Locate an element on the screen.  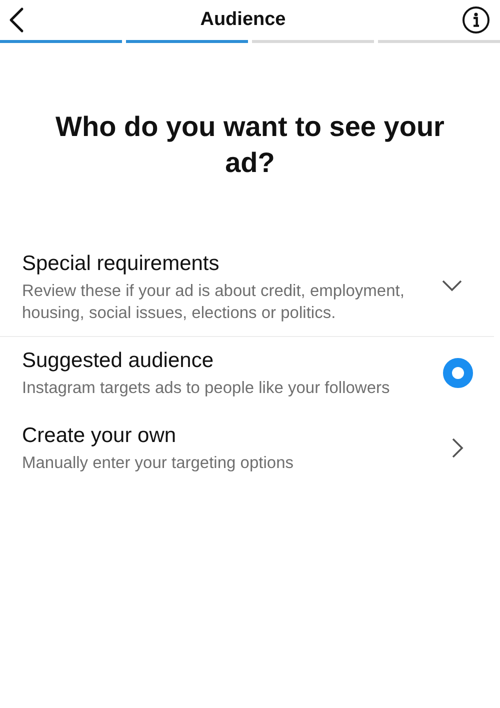
question-heading: Who do you want to see your ad? is located at coordinates (250, 145).